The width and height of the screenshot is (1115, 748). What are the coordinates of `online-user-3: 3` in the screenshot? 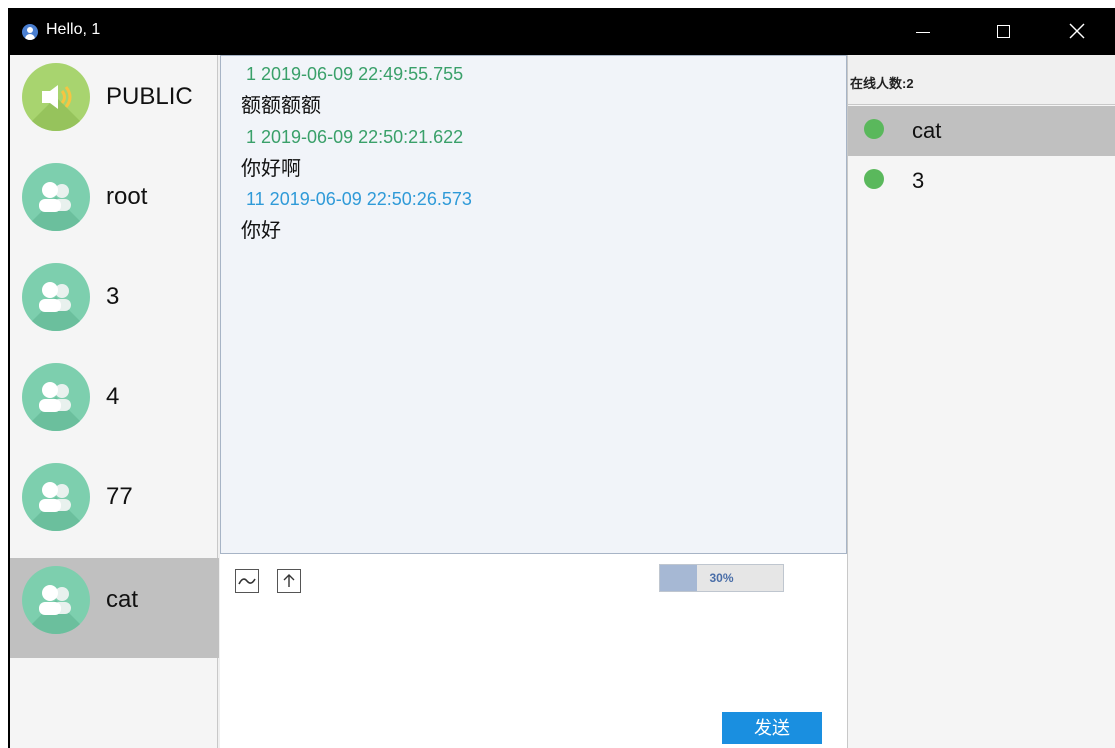 It's located at (981, 181).